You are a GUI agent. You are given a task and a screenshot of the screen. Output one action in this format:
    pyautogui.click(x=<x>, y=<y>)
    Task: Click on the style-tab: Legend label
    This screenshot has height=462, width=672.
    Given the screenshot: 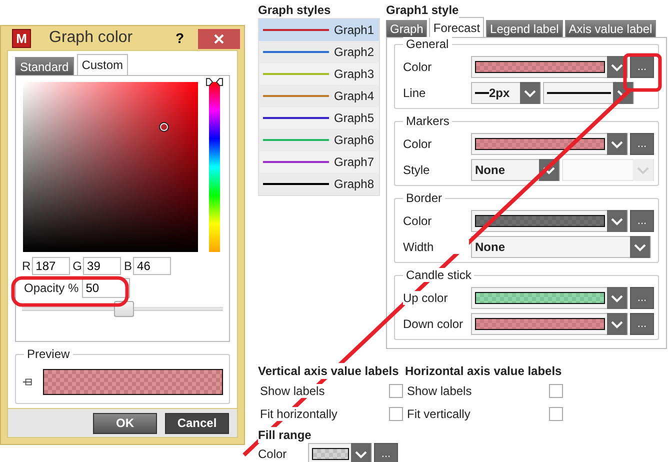 What is the action you would take?
    pyautogui.click(x=524, y=28)
    